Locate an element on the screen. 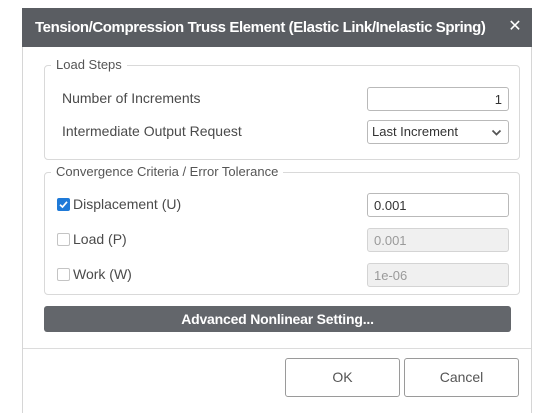 The width and height of the screenshot is (544, 413). load-label: Load (P) is located at coordinates (100, 239).